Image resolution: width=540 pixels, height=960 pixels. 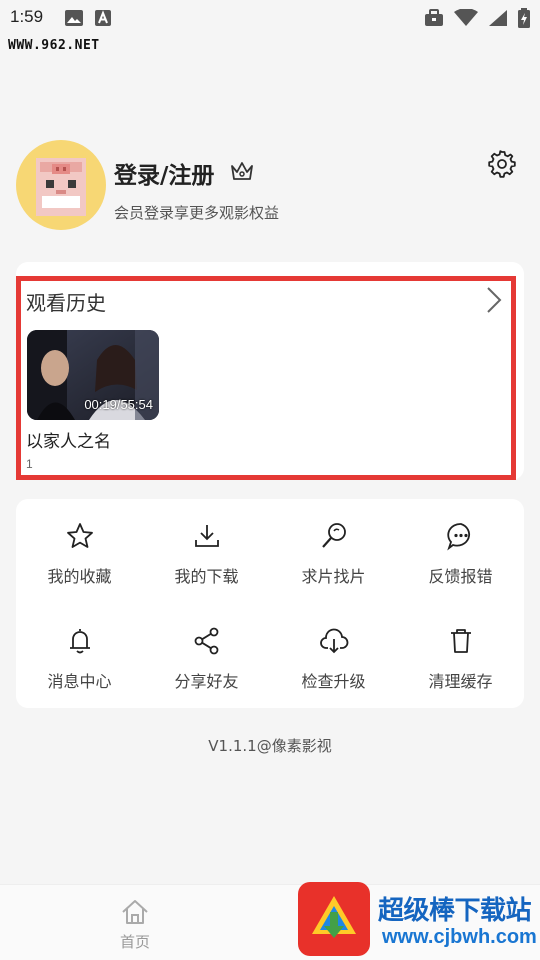 I want to click on history-thumbnail: 00:19/55:54, so click(x=93, y=375).